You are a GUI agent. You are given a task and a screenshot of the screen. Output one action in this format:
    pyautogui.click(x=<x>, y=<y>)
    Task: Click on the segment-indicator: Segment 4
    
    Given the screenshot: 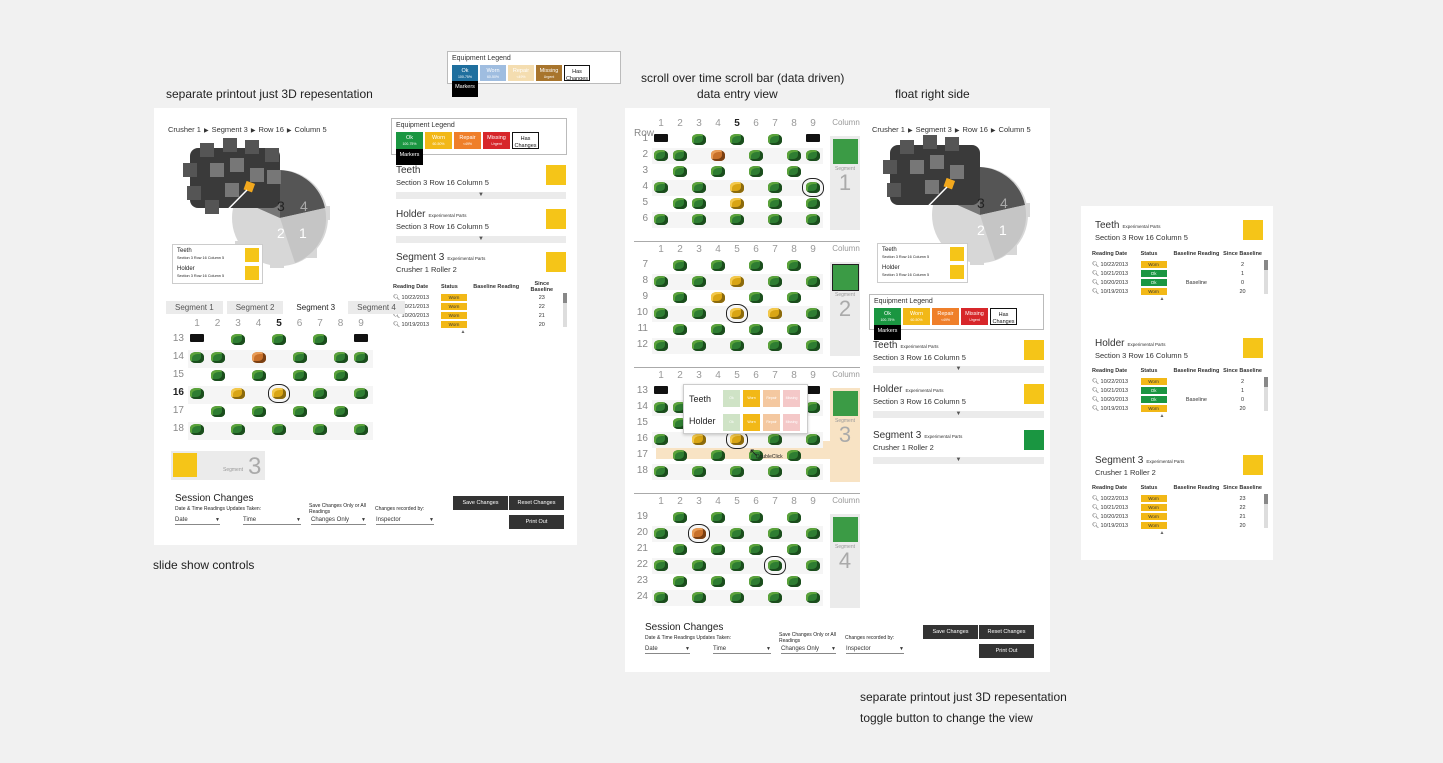 What is the action you would take?
    pyautogui.click(x=845, y=561)
    